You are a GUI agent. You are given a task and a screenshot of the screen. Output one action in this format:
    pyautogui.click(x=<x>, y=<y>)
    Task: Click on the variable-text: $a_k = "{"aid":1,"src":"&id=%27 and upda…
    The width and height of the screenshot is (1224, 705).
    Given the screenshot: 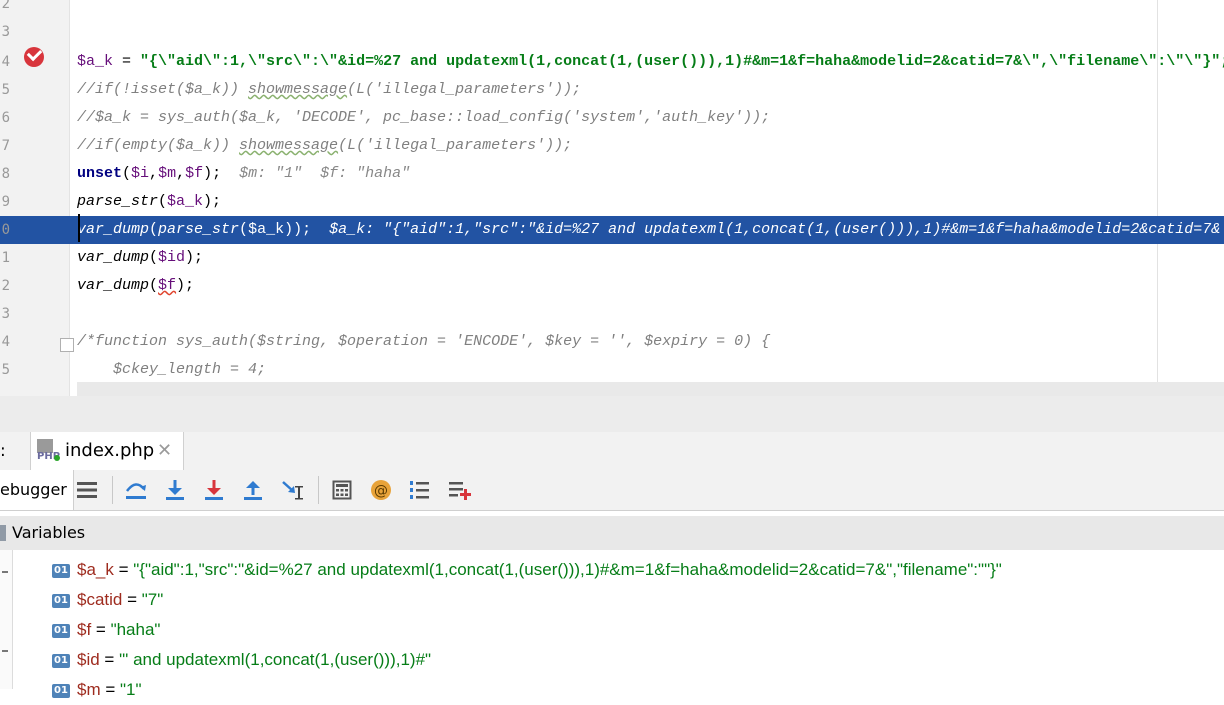 What is the action you would take?
    pyautogui.click(x=539, y=570)
    